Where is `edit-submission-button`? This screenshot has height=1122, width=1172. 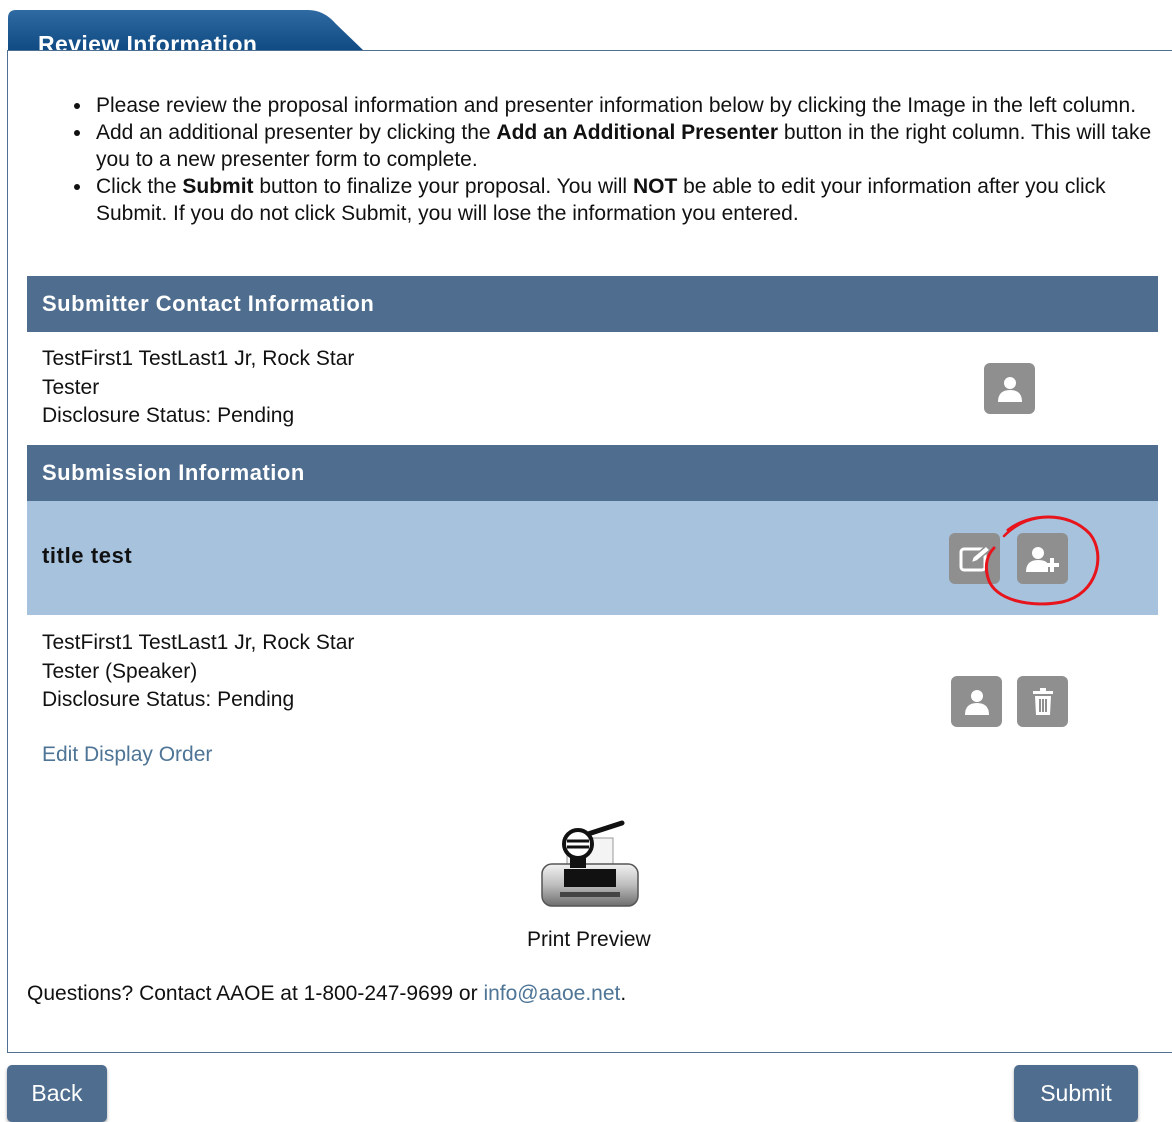 edit-submission-button is located at coordinates (974, 558).